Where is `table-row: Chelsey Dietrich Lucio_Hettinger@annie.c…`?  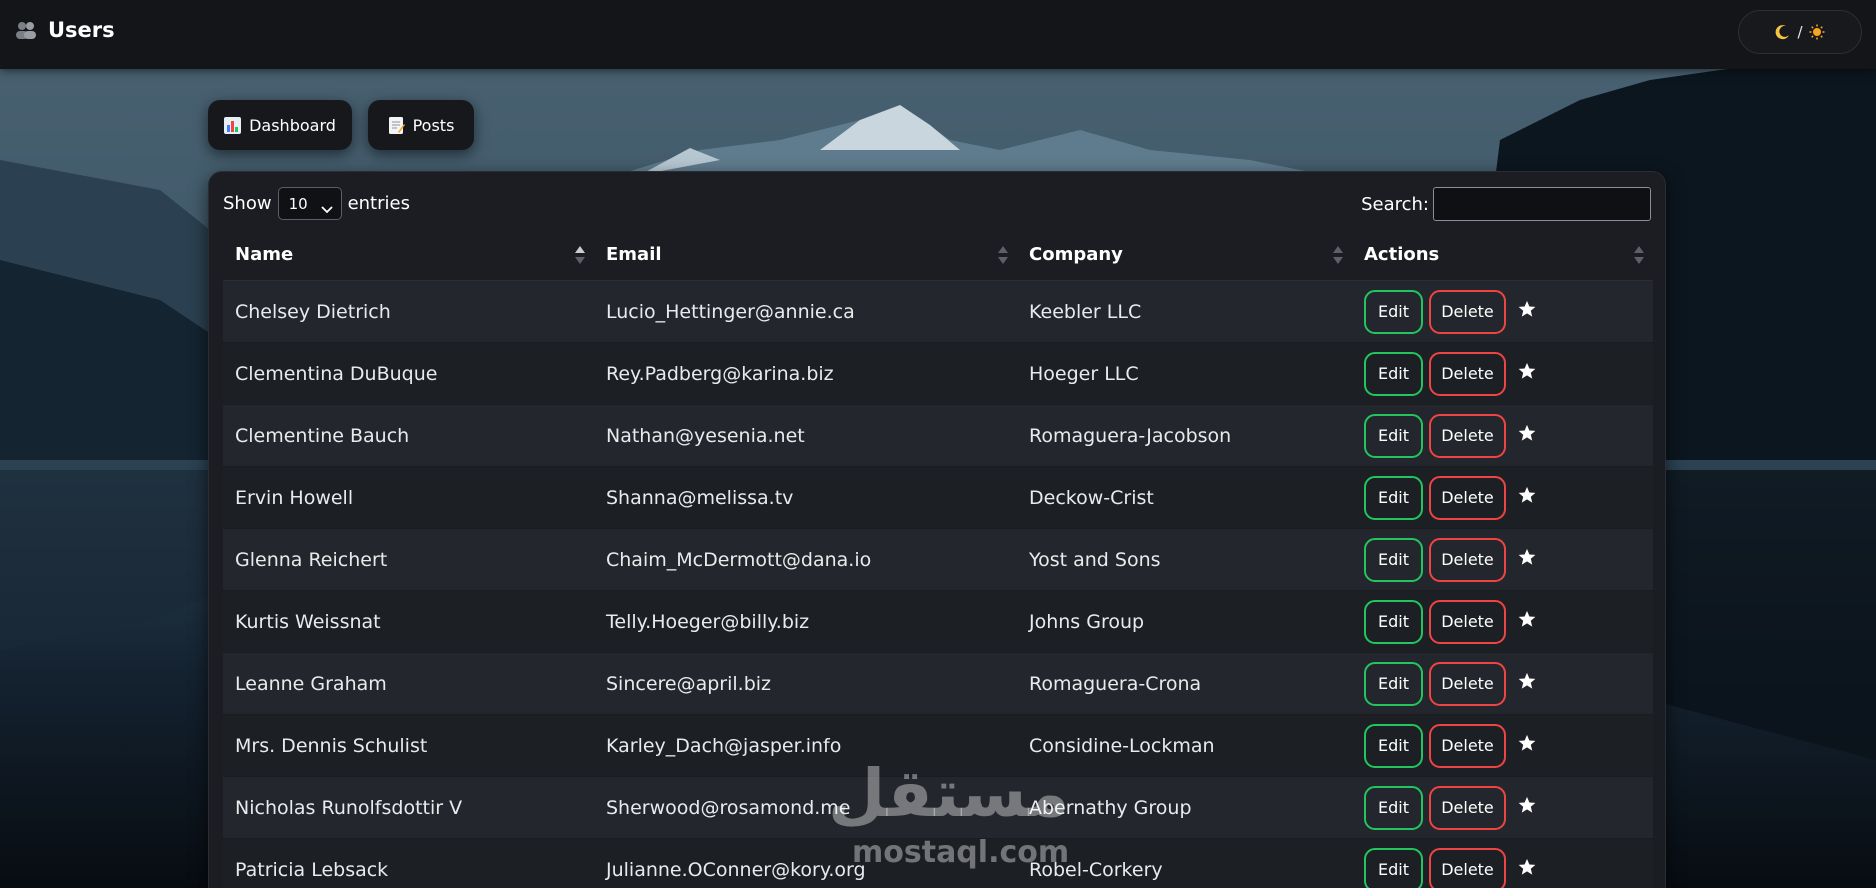
table-row: Chelsey Dietrich Lucio_Hettinger@annie.c… is located at coordinates (938, 312).